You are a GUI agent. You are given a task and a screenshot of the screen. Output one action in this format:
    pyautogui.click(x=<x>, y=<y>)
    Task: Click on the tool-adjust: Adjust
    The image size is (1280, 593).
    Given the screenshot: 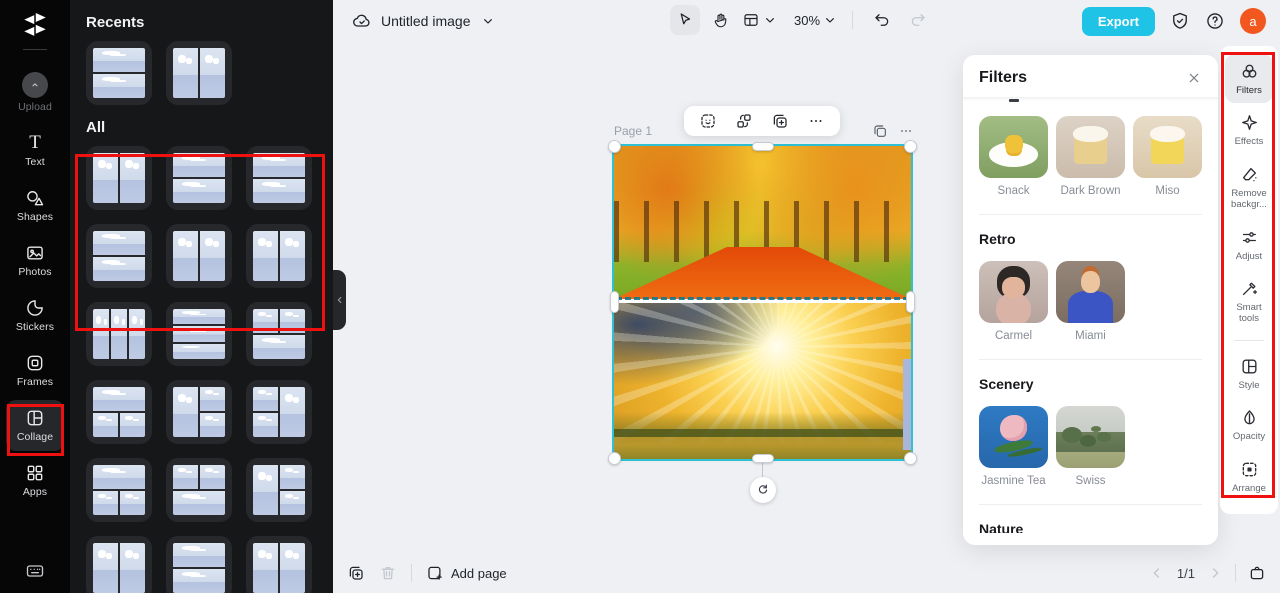 What is the action you would take?
    pyautogui.click(x=1249, y=244)
    